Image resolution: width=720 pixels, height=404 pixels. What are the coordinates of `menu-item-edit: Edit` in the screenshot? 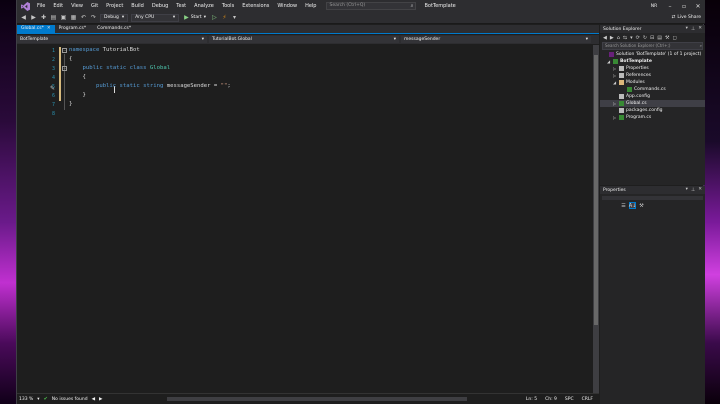 It's located at (58, 6).